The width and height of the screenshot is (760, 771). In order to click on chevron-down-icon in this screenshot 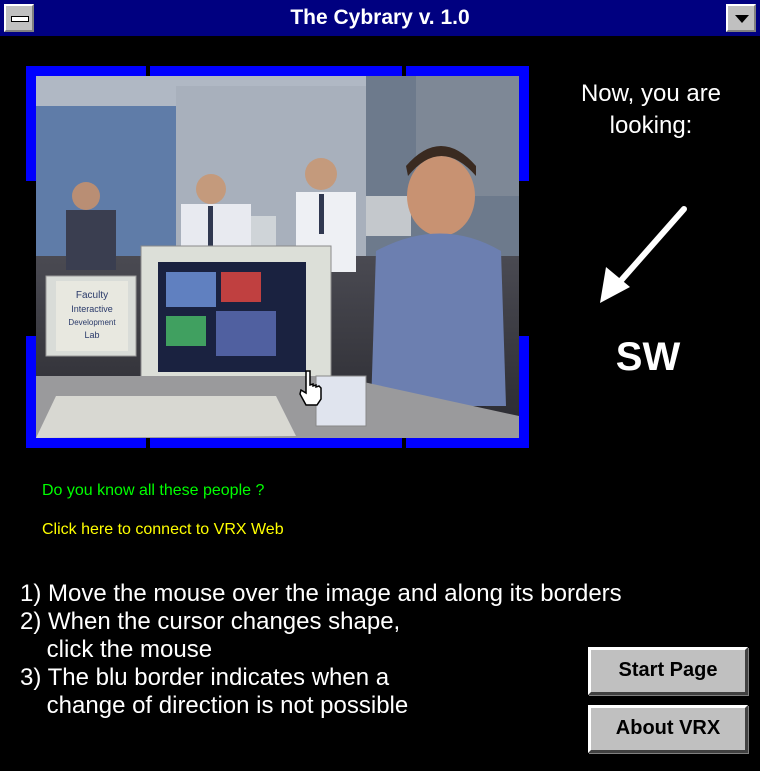, I will do `click(742, 19)`.